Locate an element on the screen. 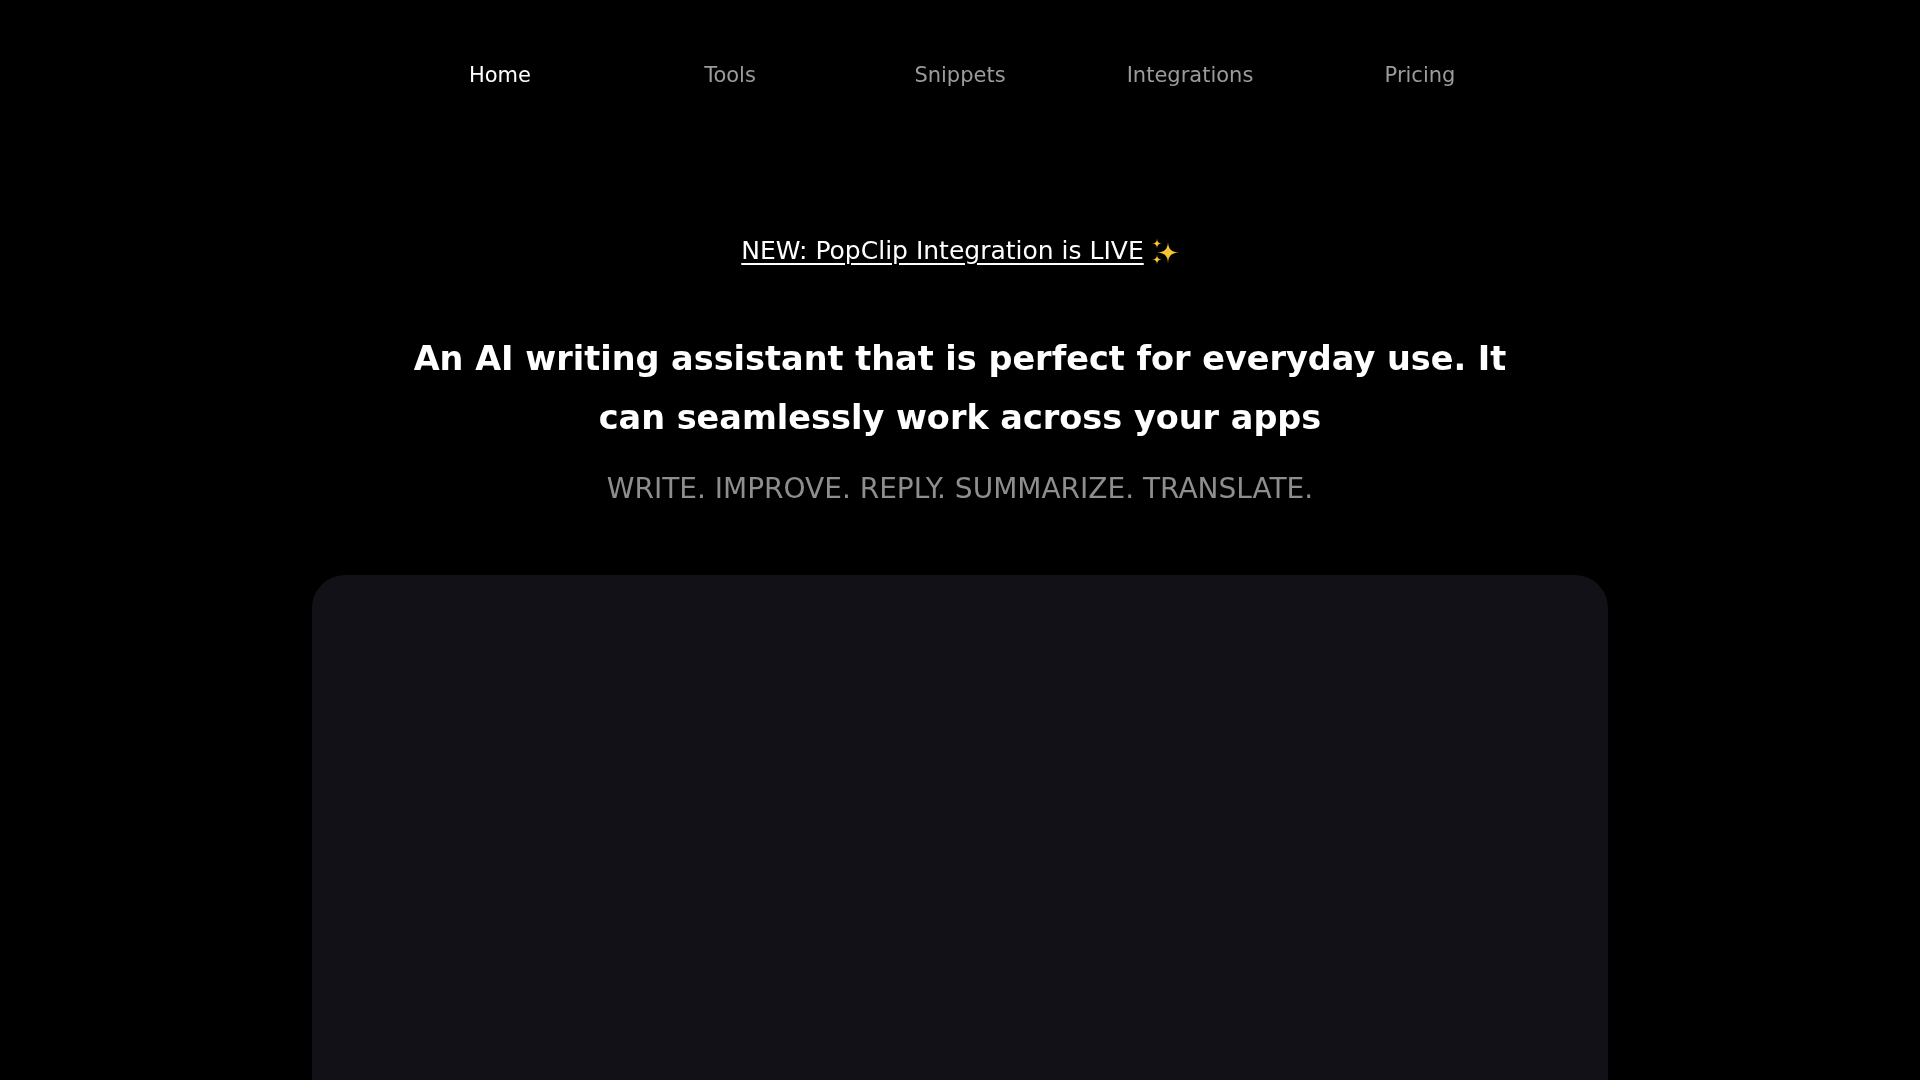 The width and height of the screenshot is (1920, 1080). nav-link: Pricing is located at coordinates (1420, 75).